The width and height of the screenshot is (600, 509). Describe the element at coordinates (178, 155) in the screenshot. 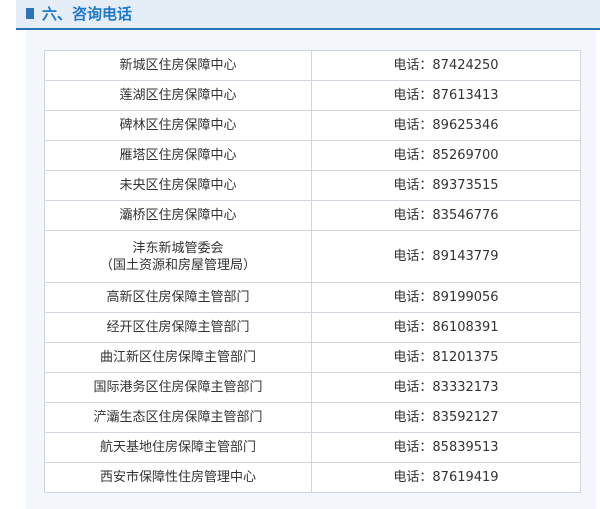

I see `office-name: 雁塔区住房保障中心` at that location.